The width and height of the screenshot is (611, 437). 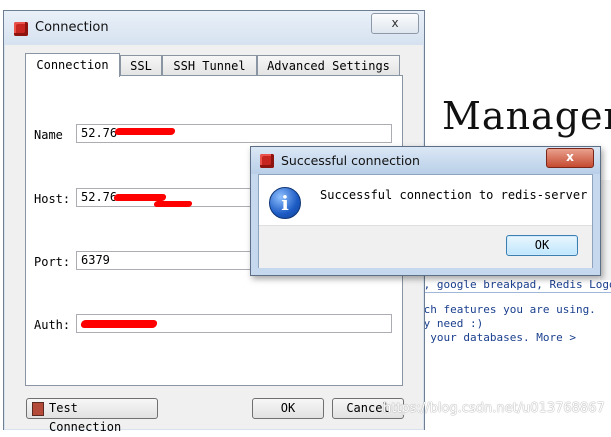 What do you see at coordinates (542, 245) in the screenshot?
I see `dialog-ok-button: OK` at bounding box center [542, 245].